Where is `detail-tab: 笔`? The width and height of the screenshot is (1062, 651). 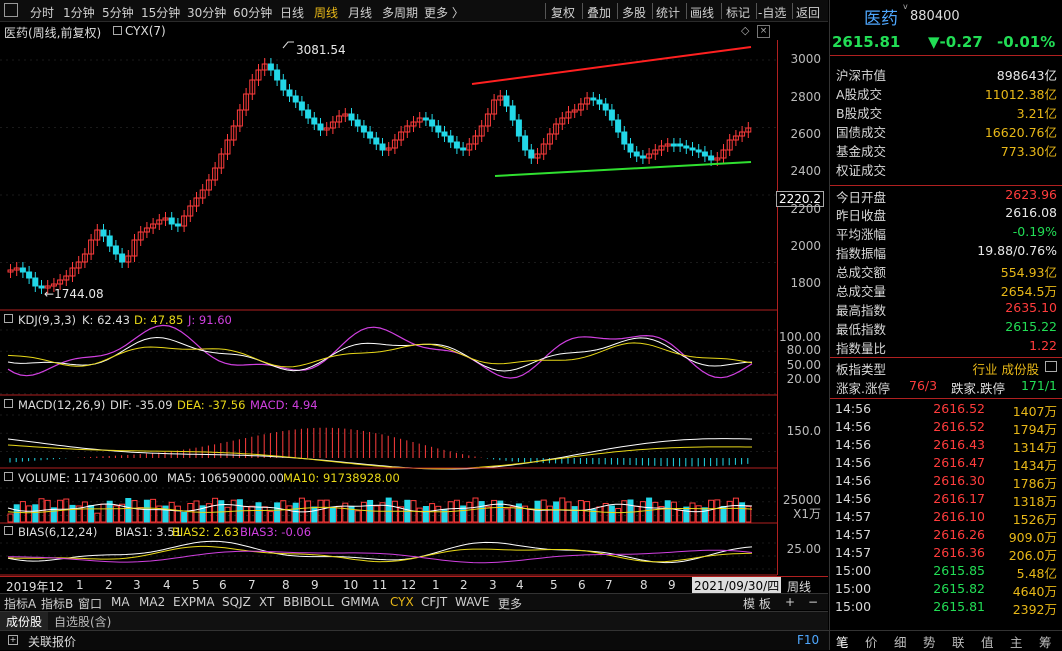 detail-tab: 笔 is located at coordinates (842, 641).